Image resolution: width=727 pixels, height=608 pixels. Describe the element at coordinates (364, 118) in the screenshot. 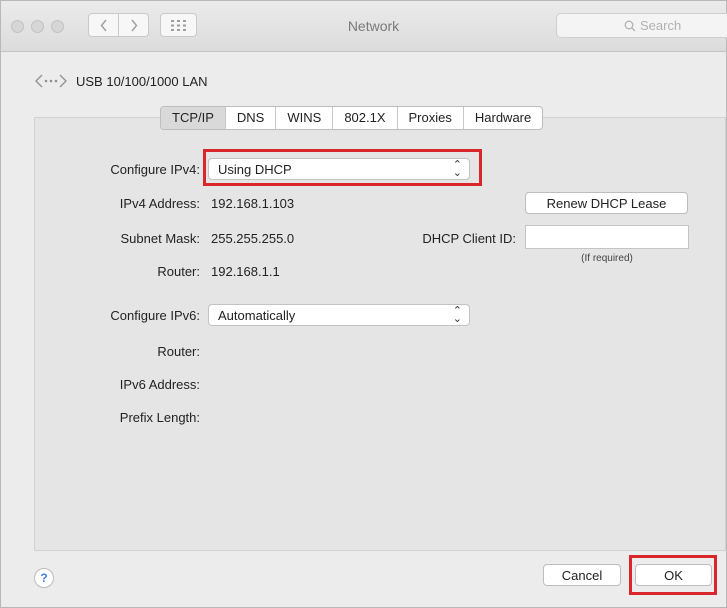

I see `tab-8021x: 802.1X` at that location.